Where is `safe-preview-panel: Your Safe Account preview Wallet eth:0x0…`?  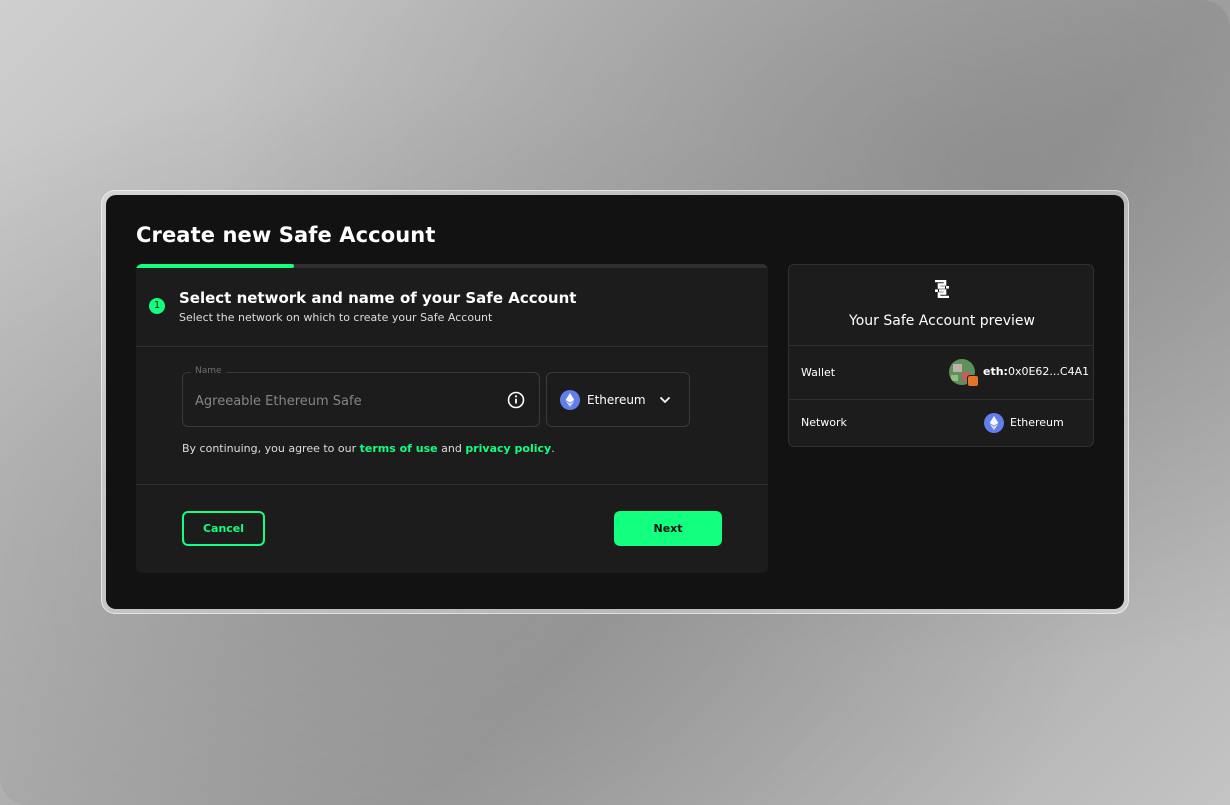 safe-preview-panel: Your Safe Account preview Wallet eth:0x0… is located at coordinates (941, 355).